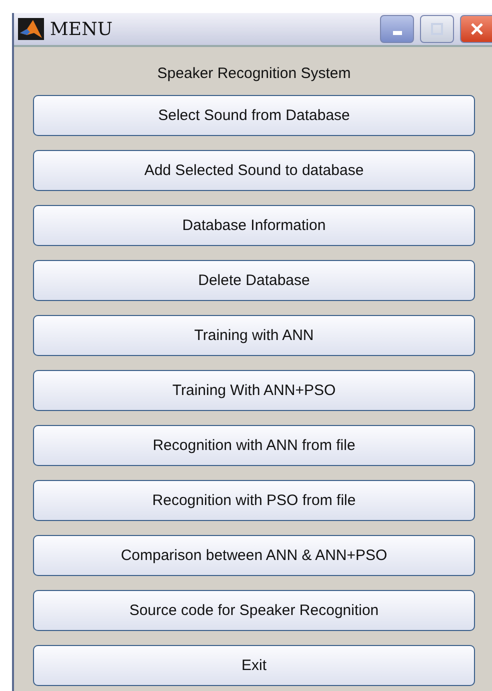 The image size is (492, 691). I want to click on menu-button: Recognition with PSO from file, so click(254, 500).